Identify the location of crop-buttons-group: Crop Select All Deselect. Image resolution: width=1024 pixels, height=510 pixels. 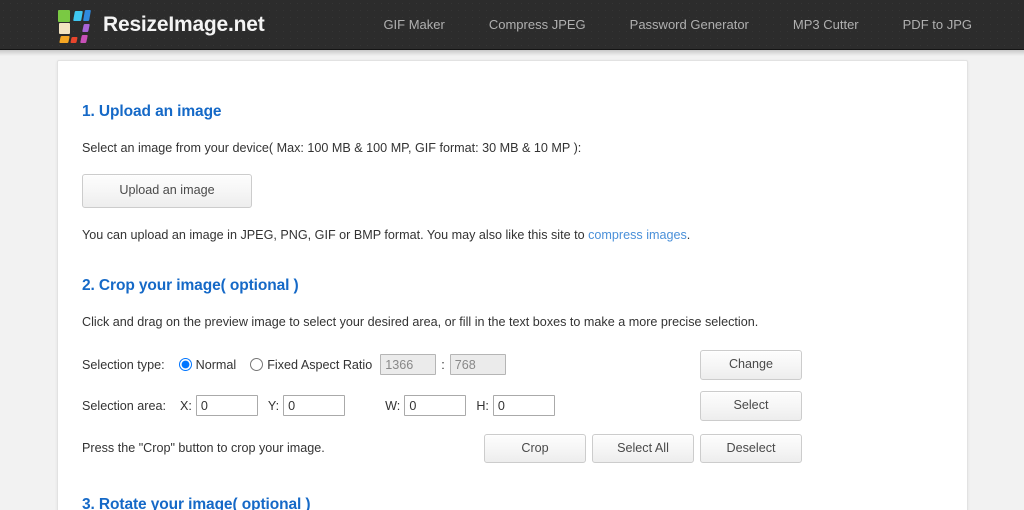
(643, 448).